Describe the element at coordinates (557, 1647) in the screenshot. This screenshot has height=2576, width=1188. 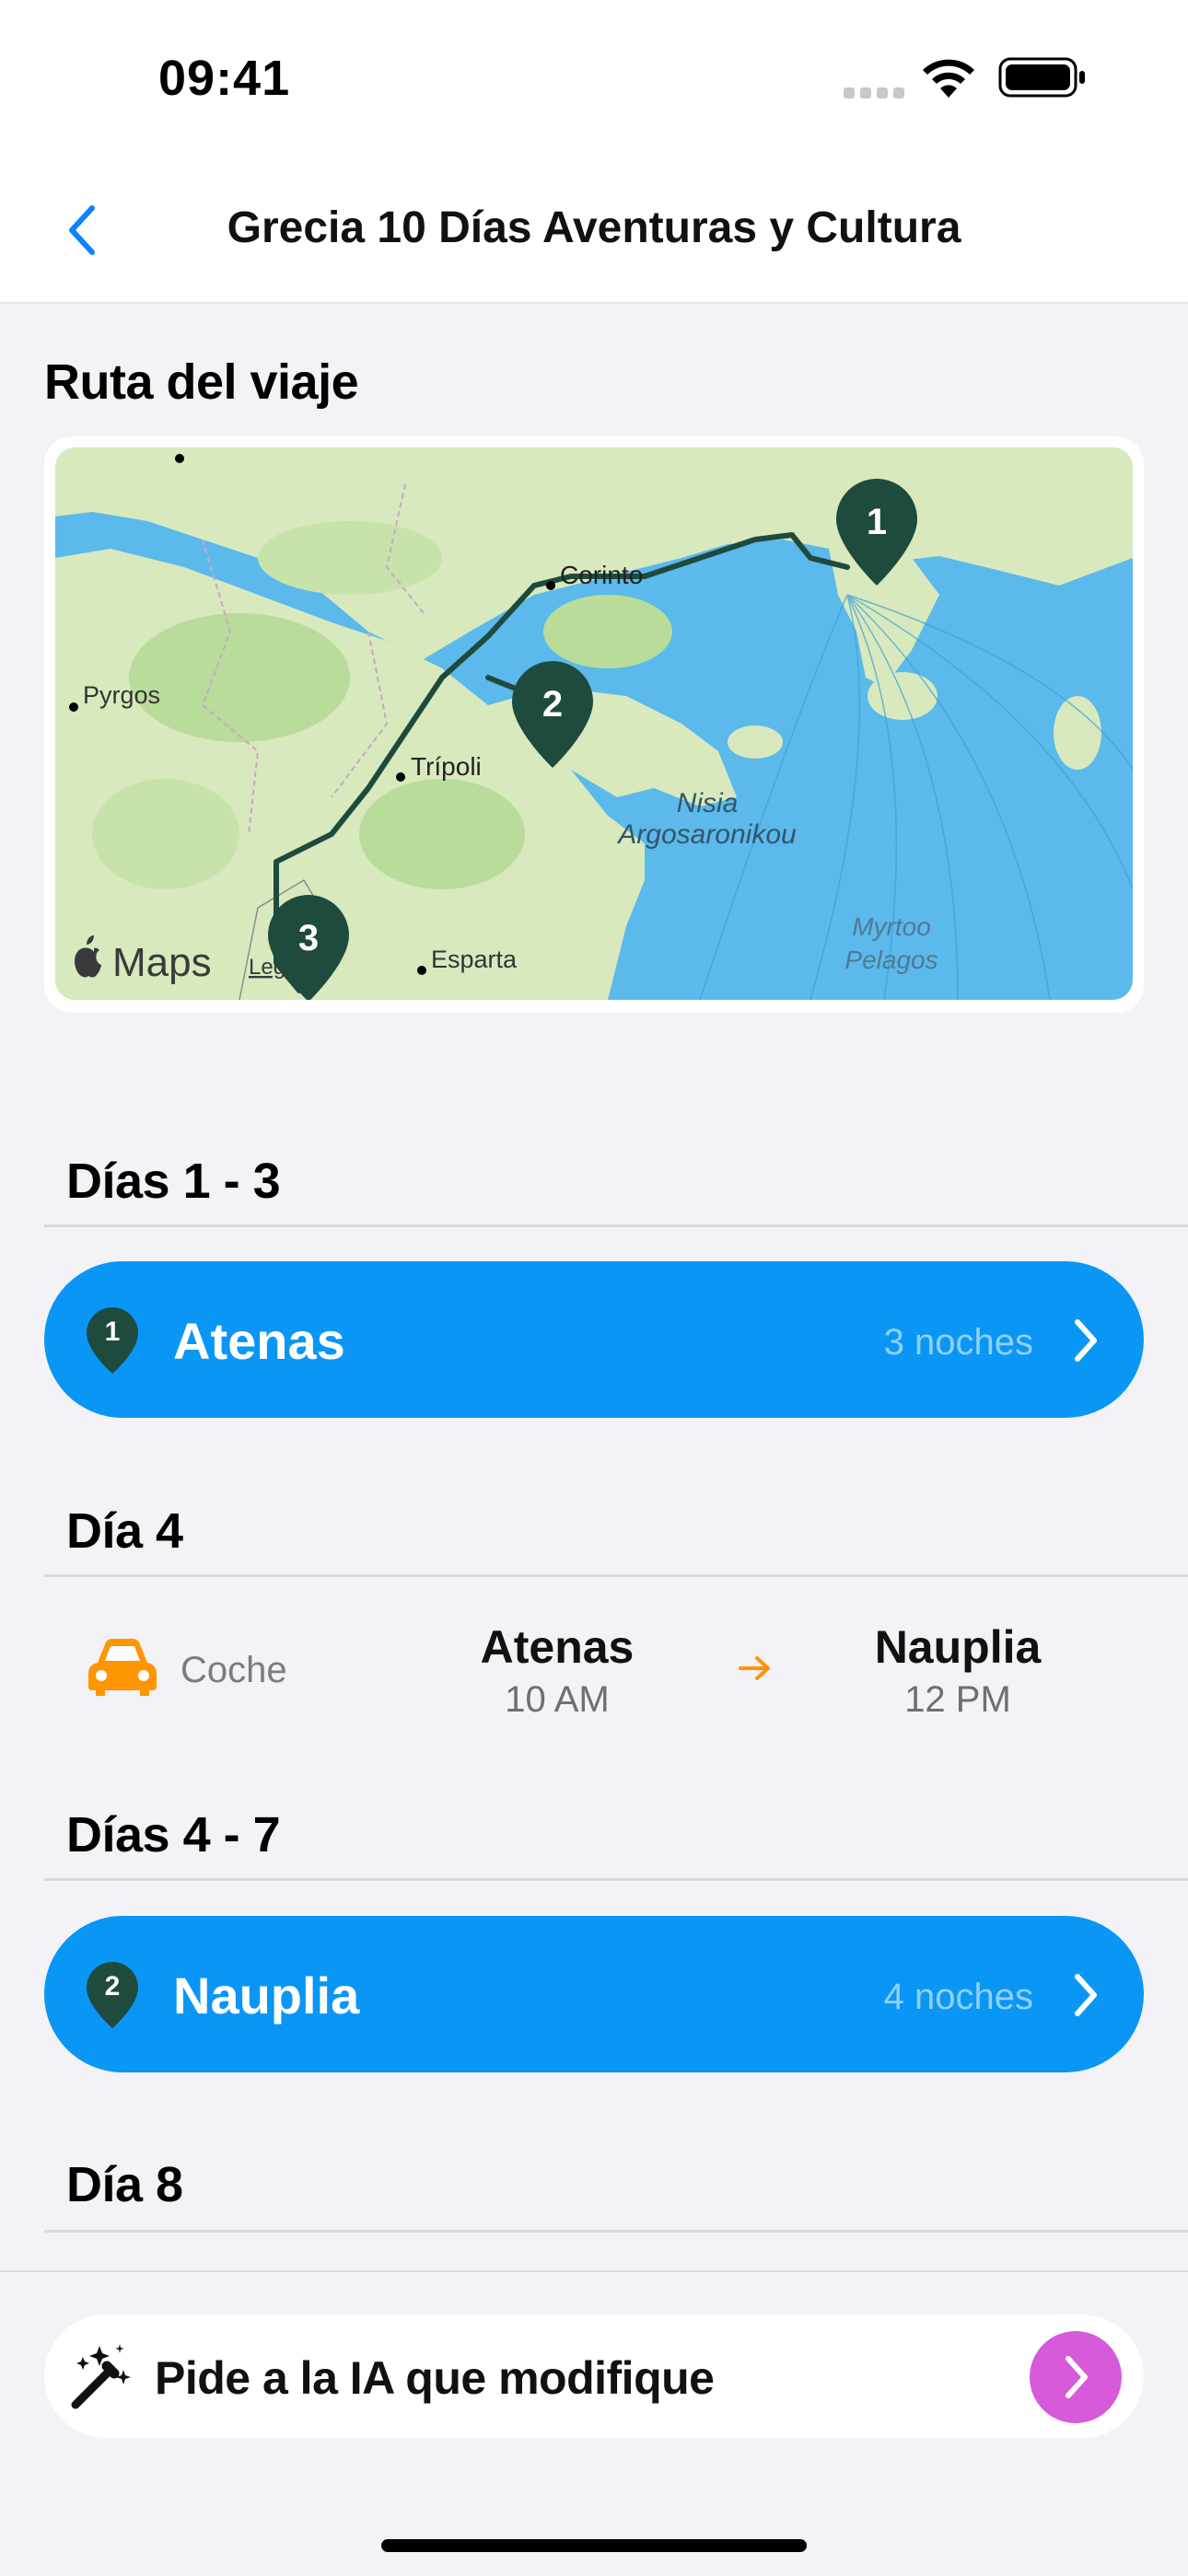
I see `origin-place: Atenas` at that location.